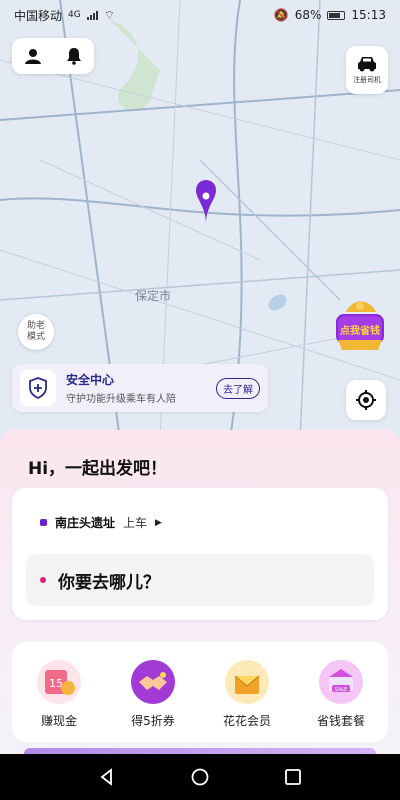  Describe the element at coordinates (85, 523) in the screenshot. I see `pickup-place: 南庄头遗址` at that location.